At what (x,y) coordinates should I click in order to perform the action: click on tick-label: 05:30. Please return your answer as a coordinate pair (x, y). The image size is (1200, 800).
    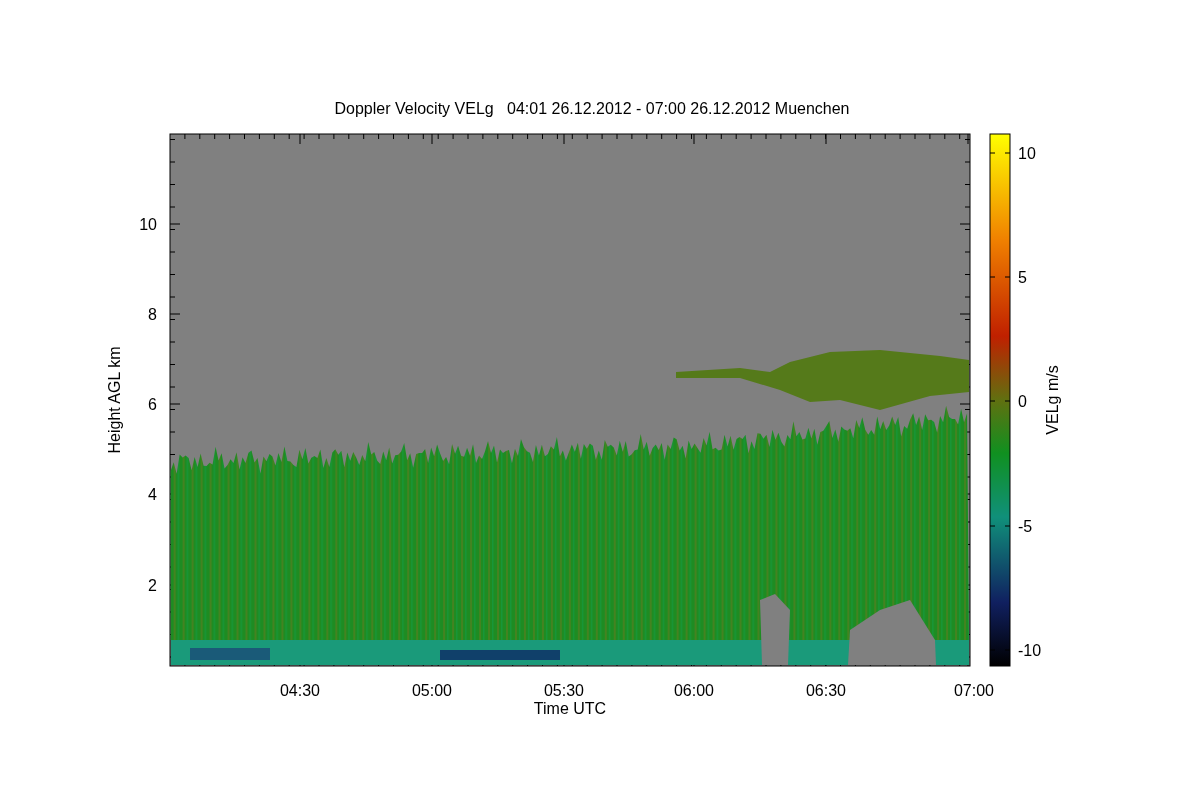
    Looking at the image, I should click on (564, 690).